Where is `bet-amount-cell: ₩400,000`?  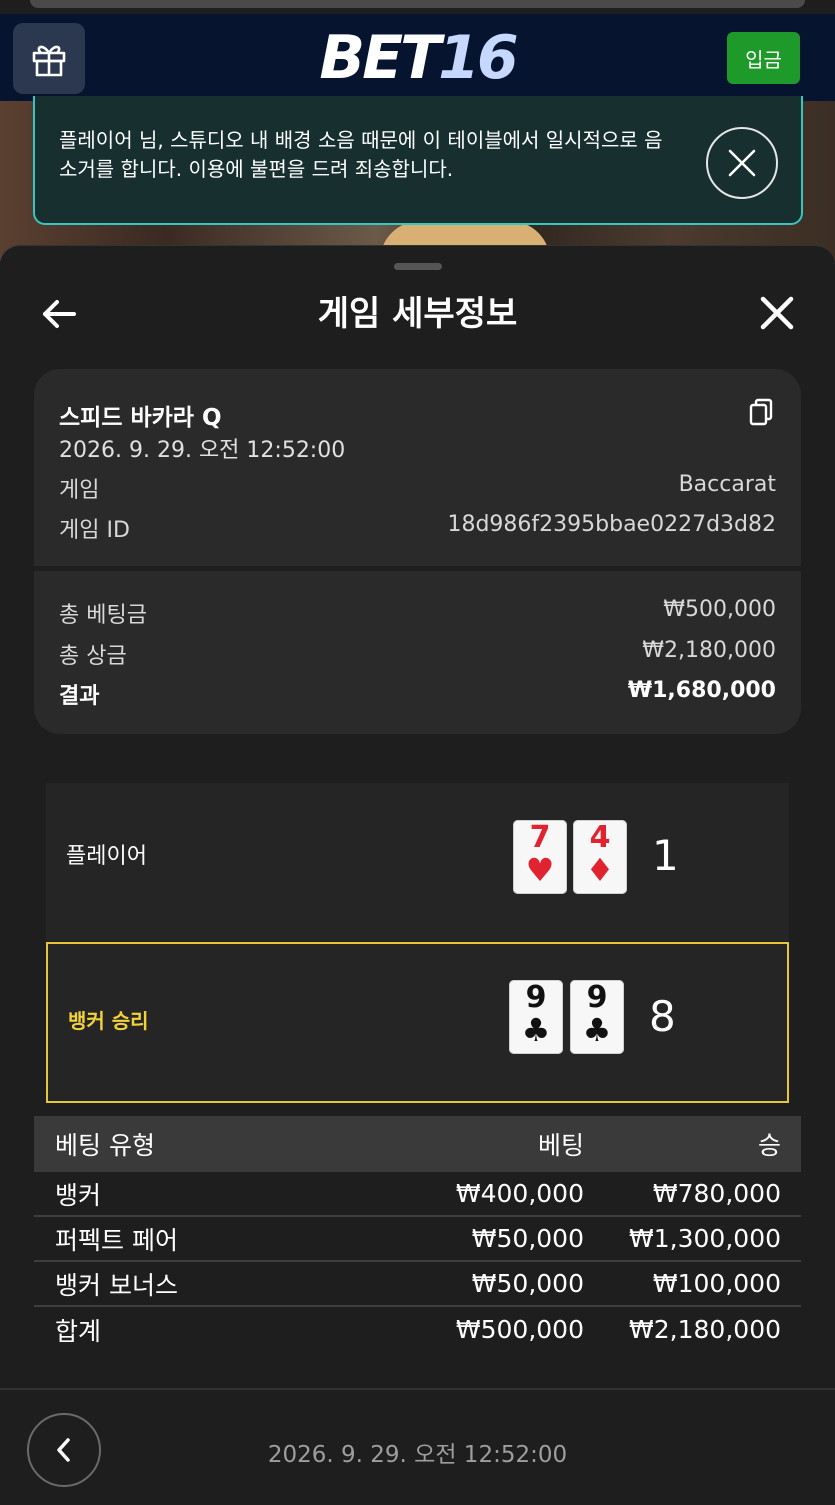
bet-amount-cell: ₩400,000 is located at coordinates (519, 1193).